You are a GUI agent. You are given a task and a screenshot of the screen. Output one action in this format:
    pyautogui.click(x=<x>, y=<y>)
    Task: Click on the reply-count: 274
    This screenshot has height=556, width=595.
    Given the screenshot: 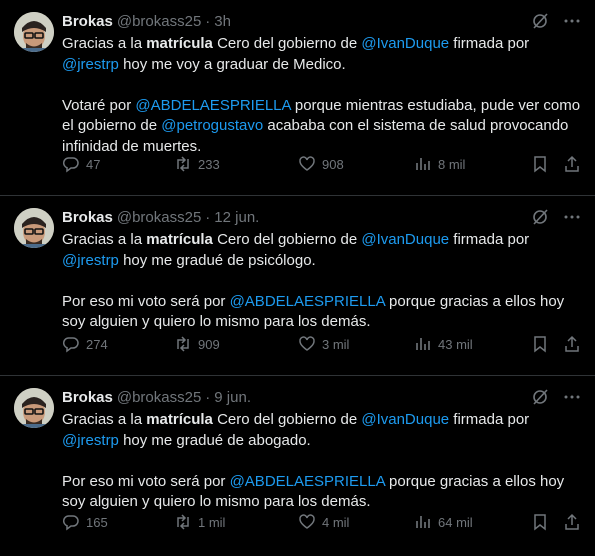 What is the action you would take?
    pyautogui.click(x=97, y=344)
    